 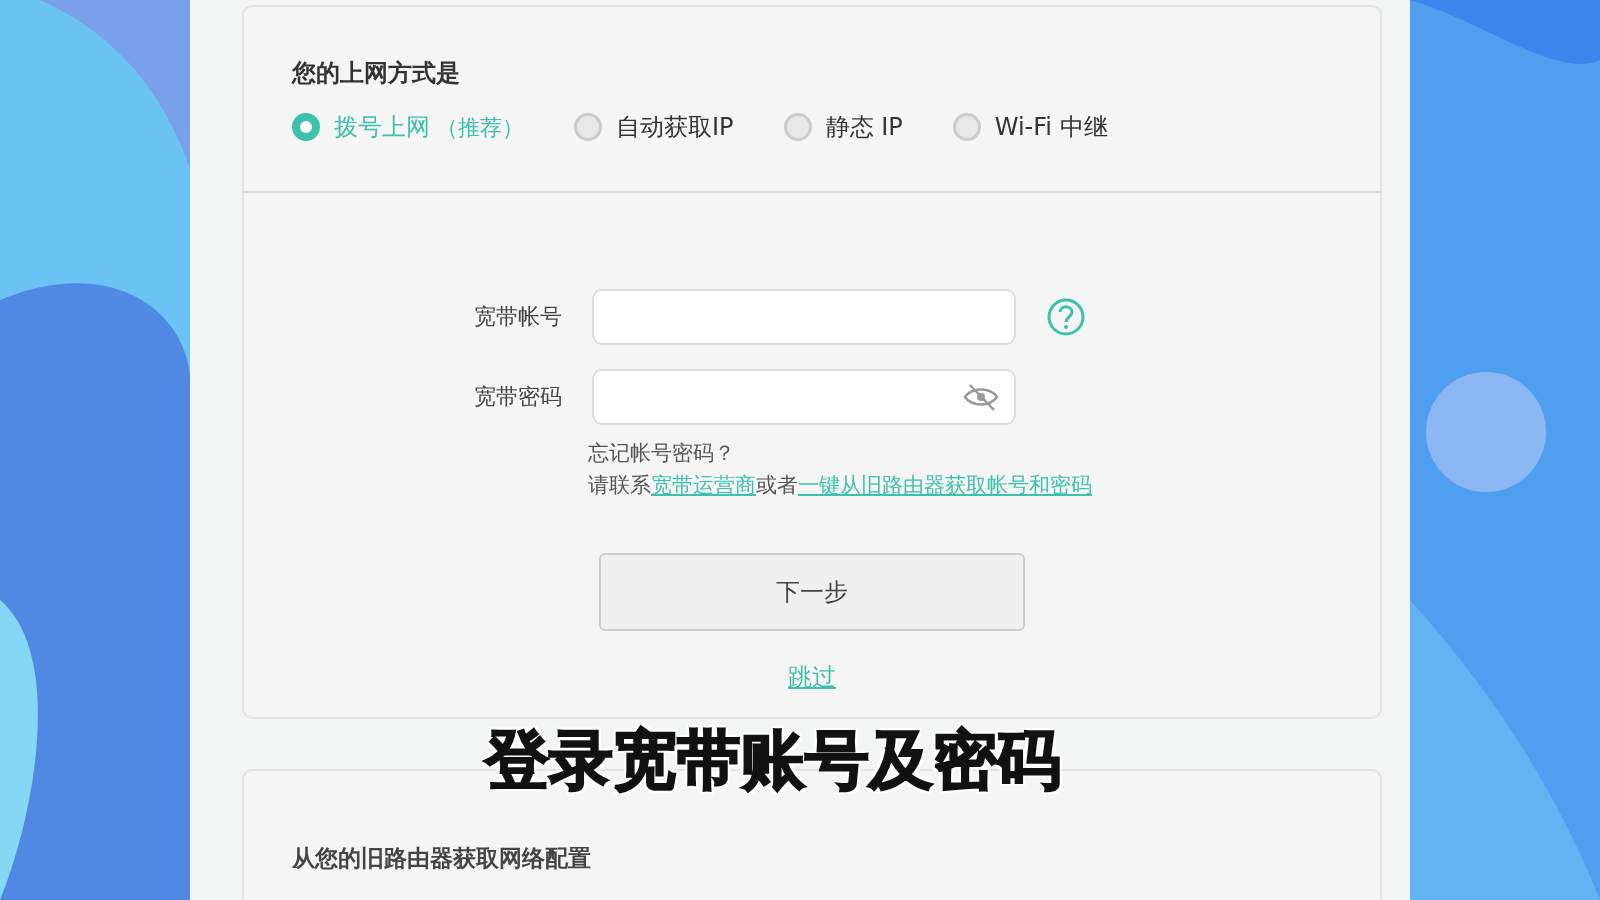 I want to click on eye-icon, so click(x=981, y=397).